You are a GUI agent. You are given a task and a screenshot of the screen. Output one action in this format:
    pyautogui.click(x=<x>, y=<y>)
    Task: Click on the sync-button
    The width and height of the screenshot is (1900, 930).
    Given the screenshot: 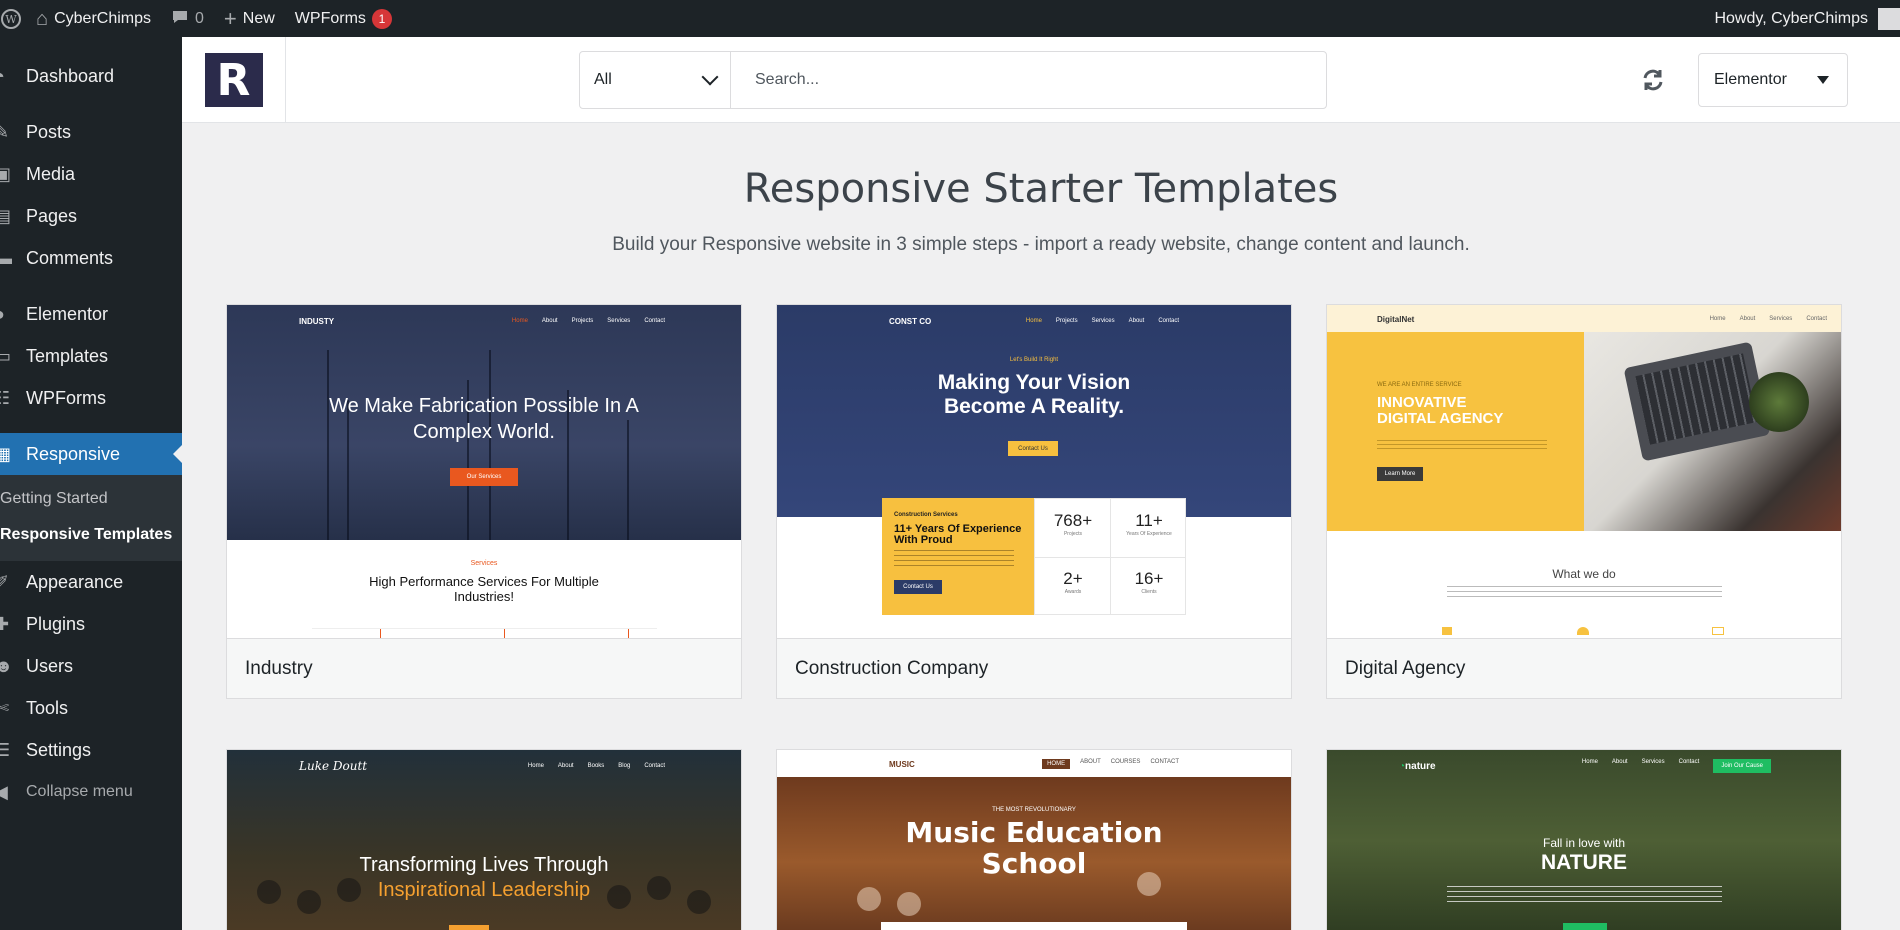 What is the action you would take?
    pyautogui.click(x=1653, y=80)
    